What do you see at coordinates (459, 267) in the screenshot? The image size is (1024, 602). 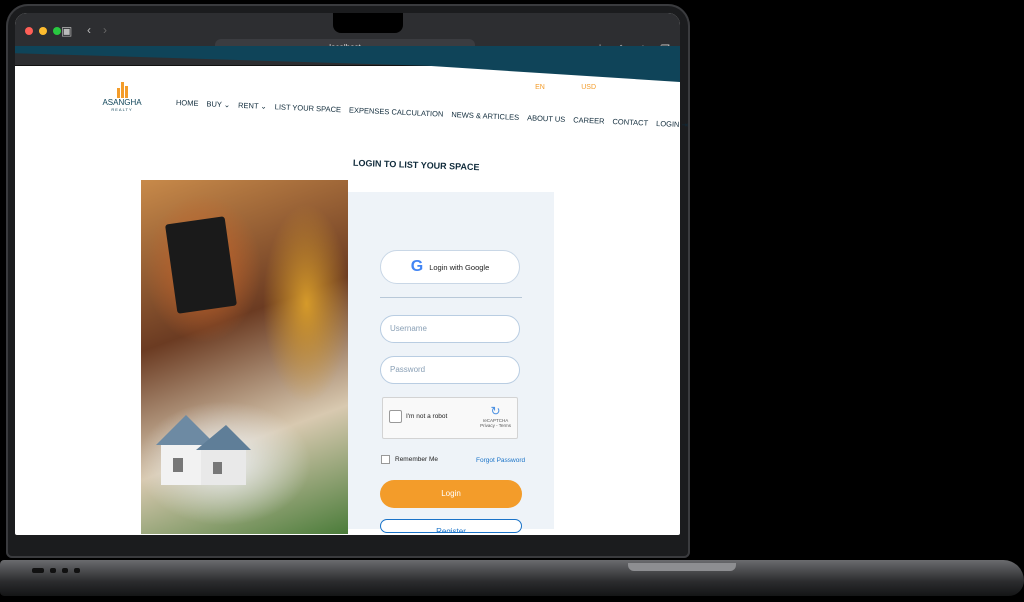 I see `google-login-label: Login with Google` at bounding box center [459, 267].